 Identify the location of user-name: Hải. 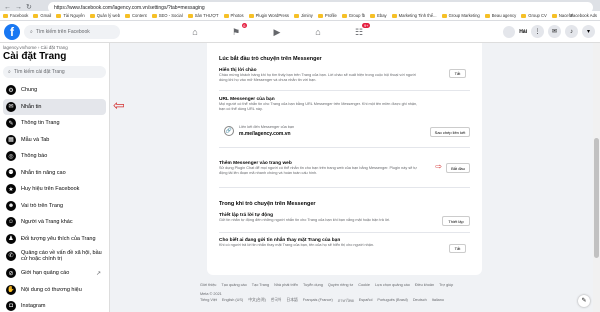
(523, 32).